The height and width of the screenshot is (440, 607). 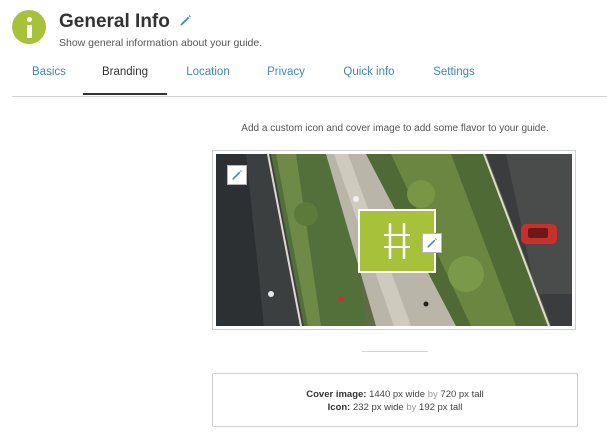 What do you see at coordinates (397, 394) in the screenshot?
I see `cover-width: 1440 px wide` at bounding box center [397, 394].